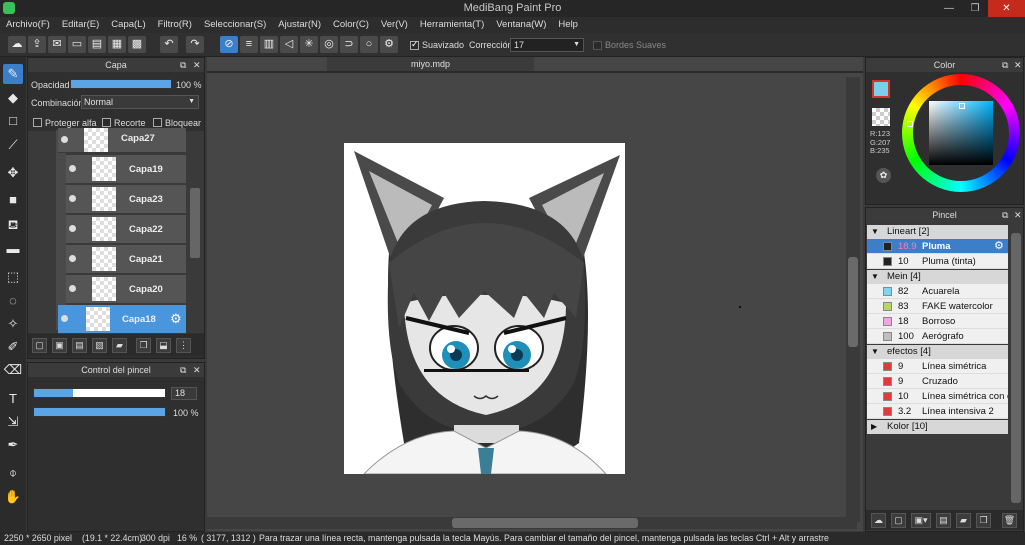  What do you see at coordinates (163, 345) in the screenshot?
I see `merge-icon: ⬓` at bounding box center [163, 345].